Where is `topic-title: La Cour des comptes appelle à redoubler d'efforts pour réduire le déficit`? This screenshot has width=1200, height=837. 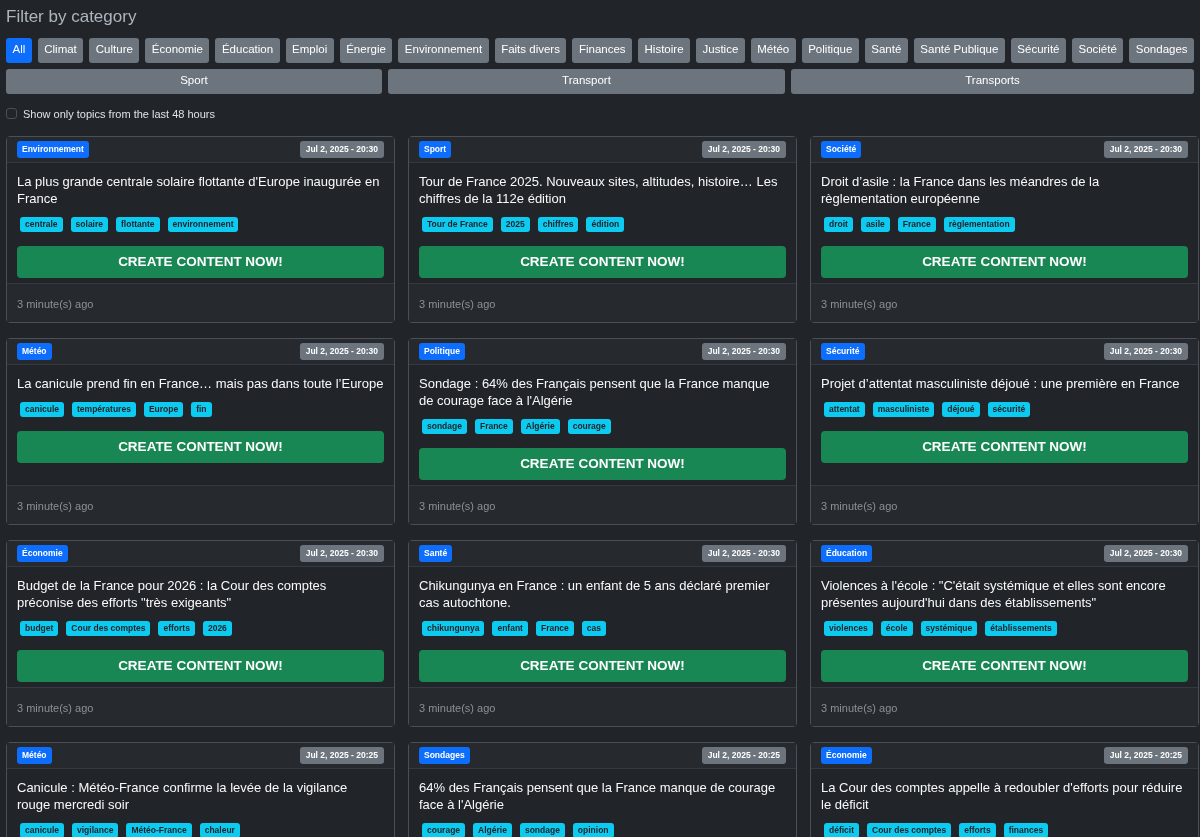
topic-title: La Cour des comptes appelle à redoubler d'efforts pour réduire le déficit is located at coordinates (1002, 796).